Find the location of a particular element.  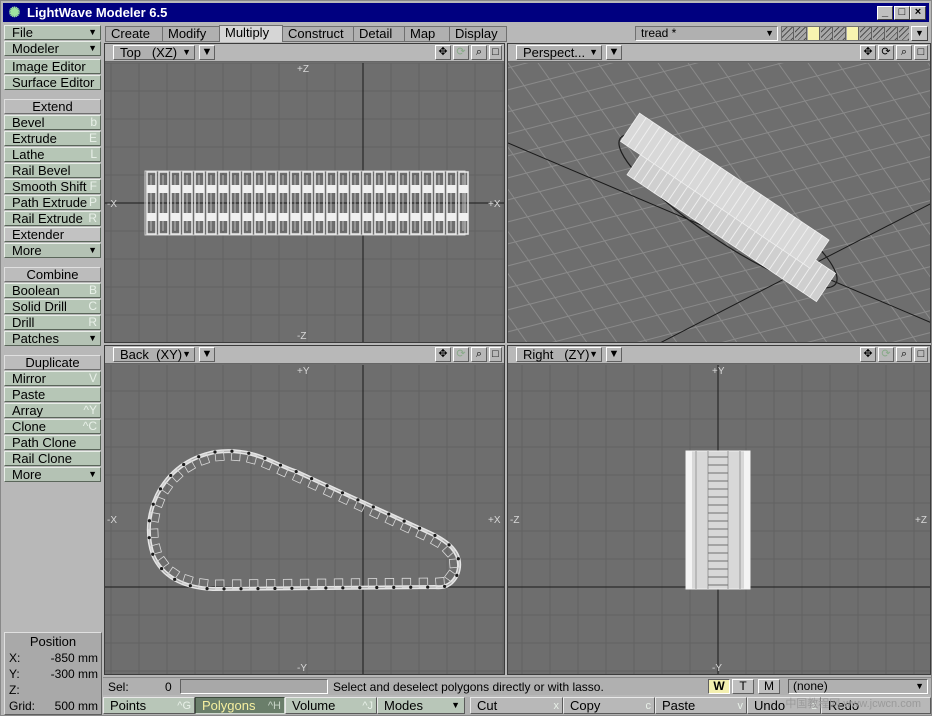

volume-mode-button: Volume ^J is located at coordinates (331, 705).